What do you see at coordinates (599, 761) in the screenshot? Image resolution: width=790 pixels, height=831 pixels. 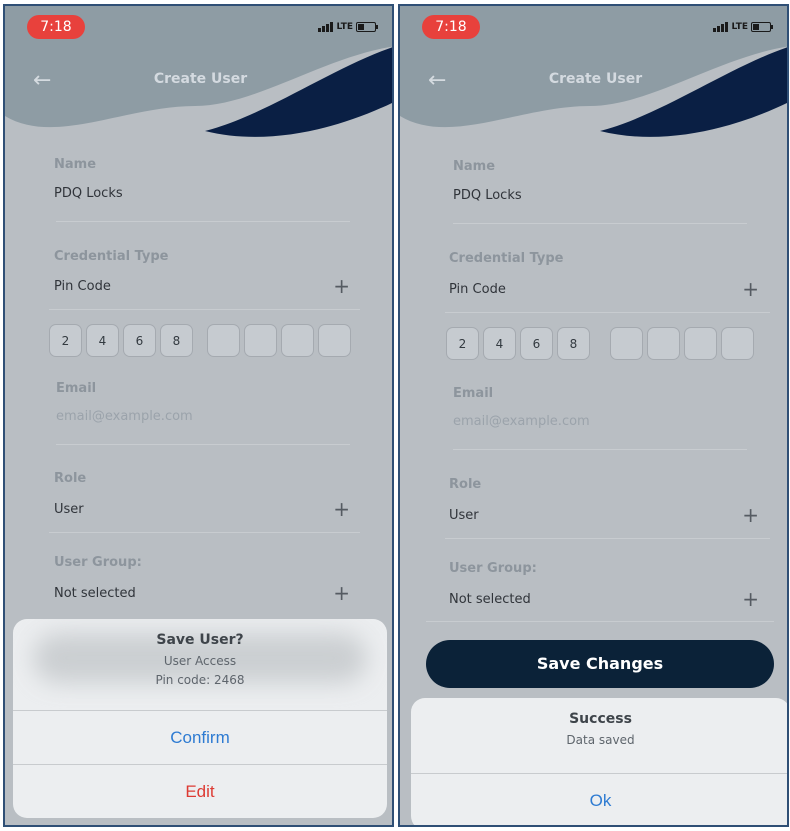 I see `success-alert: Success Data saved Ok` at bounding box center [599, 761].